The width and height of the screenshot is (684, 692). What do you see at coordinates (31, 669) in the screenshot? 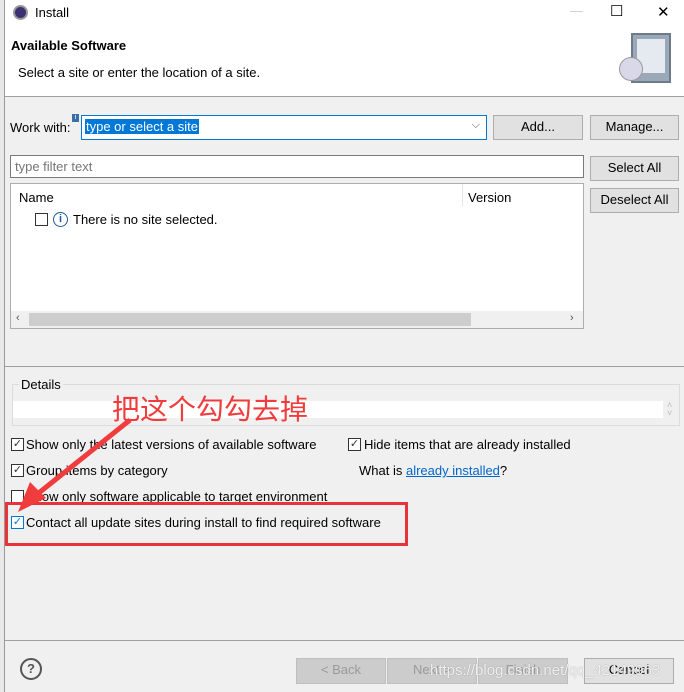
I see `help-icon: ?` at bounding box center [31, 669].